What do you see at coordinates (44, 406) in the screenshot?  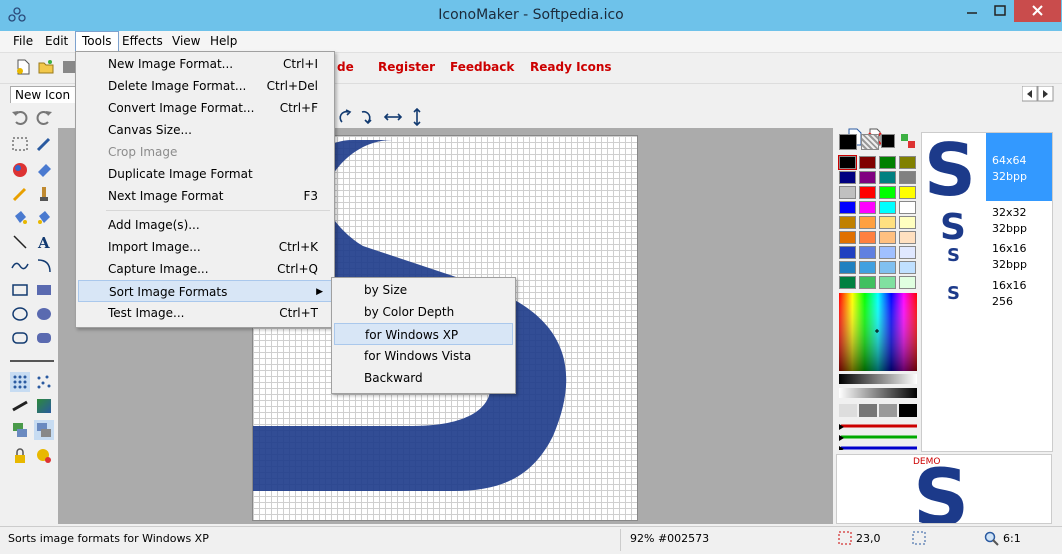 I see `gradient-icon` at bounding box center [44, 406].